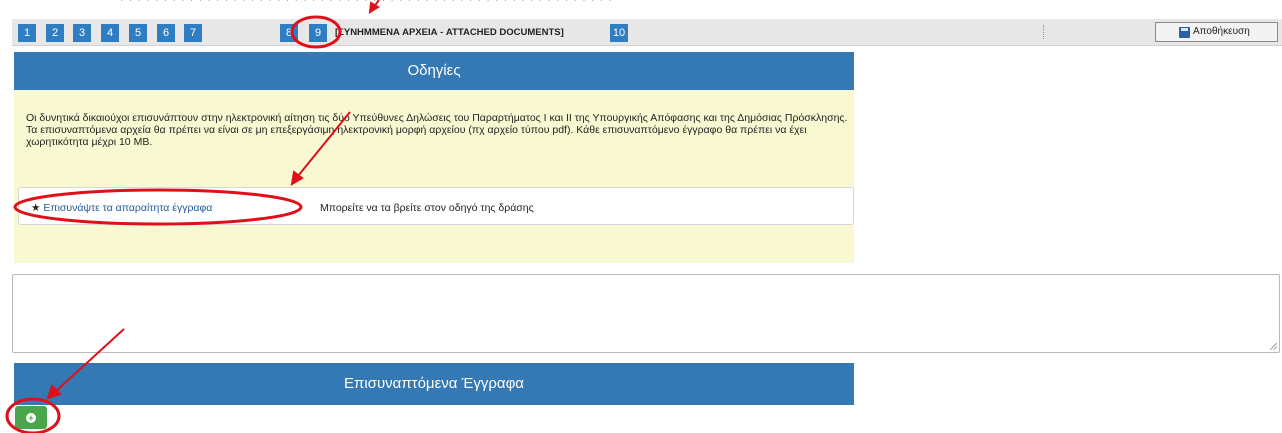 Image resolution: width=1282 pixels, height=433 pixels. Describe the element at coordinates (449, 32) in the screenshot. I see `active-step-label: [ΣΥΝΗΜΜΕΝΑ ΑΡΧΕΙΑ - ATTACHED DOCUMENTS]` at that location.